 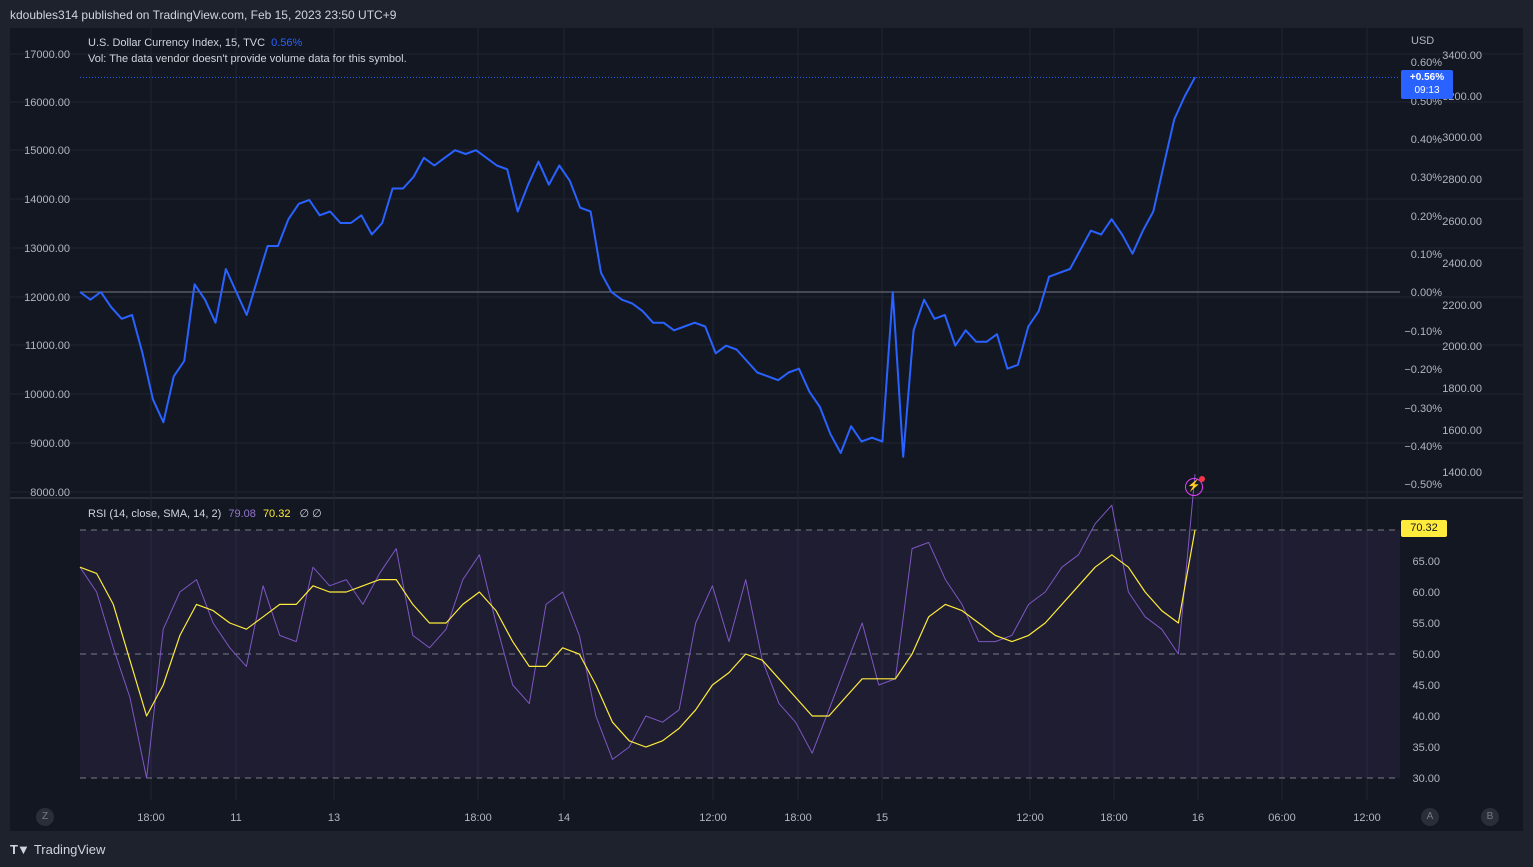 What do you see at coordinates (1427, 84) in the screenshot?
I see `price-change-badge: +0.56% 09:13` at bounding box center [1427, 84].